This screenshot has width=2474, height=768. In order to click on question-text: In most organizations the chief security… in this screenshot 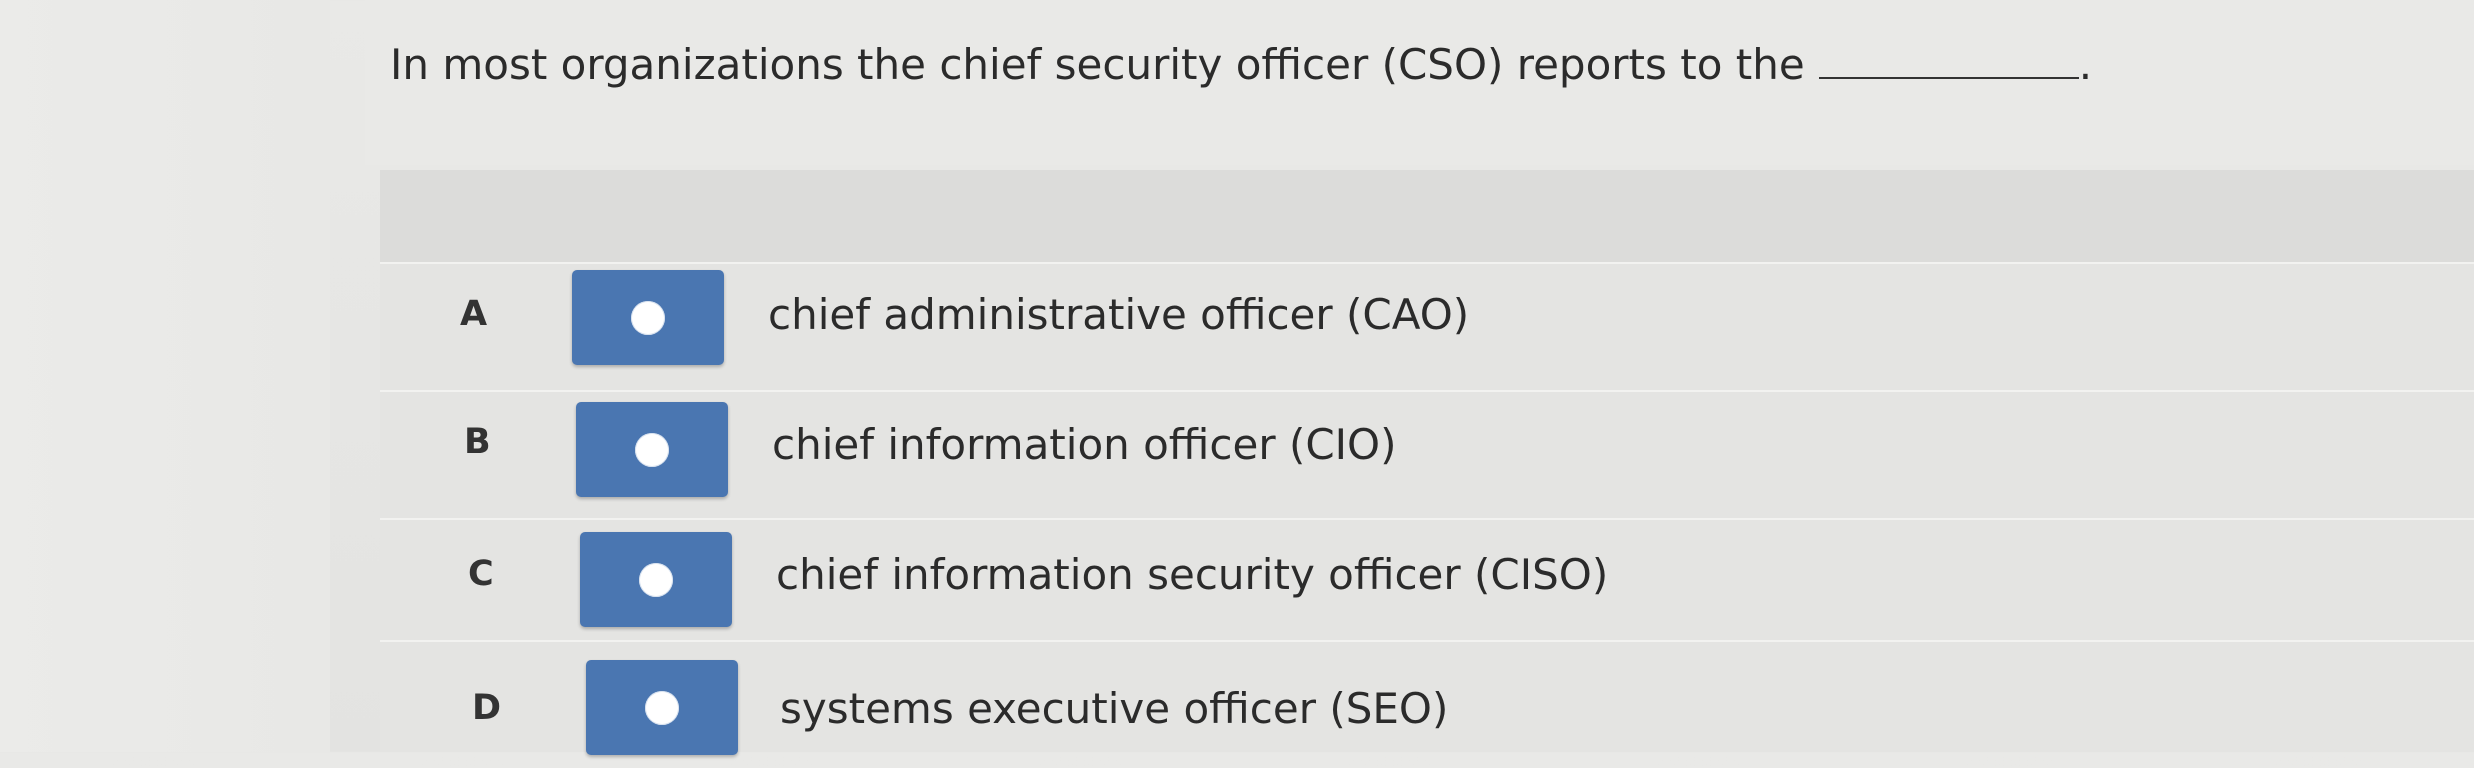, I will do `click(1241, 64)`.